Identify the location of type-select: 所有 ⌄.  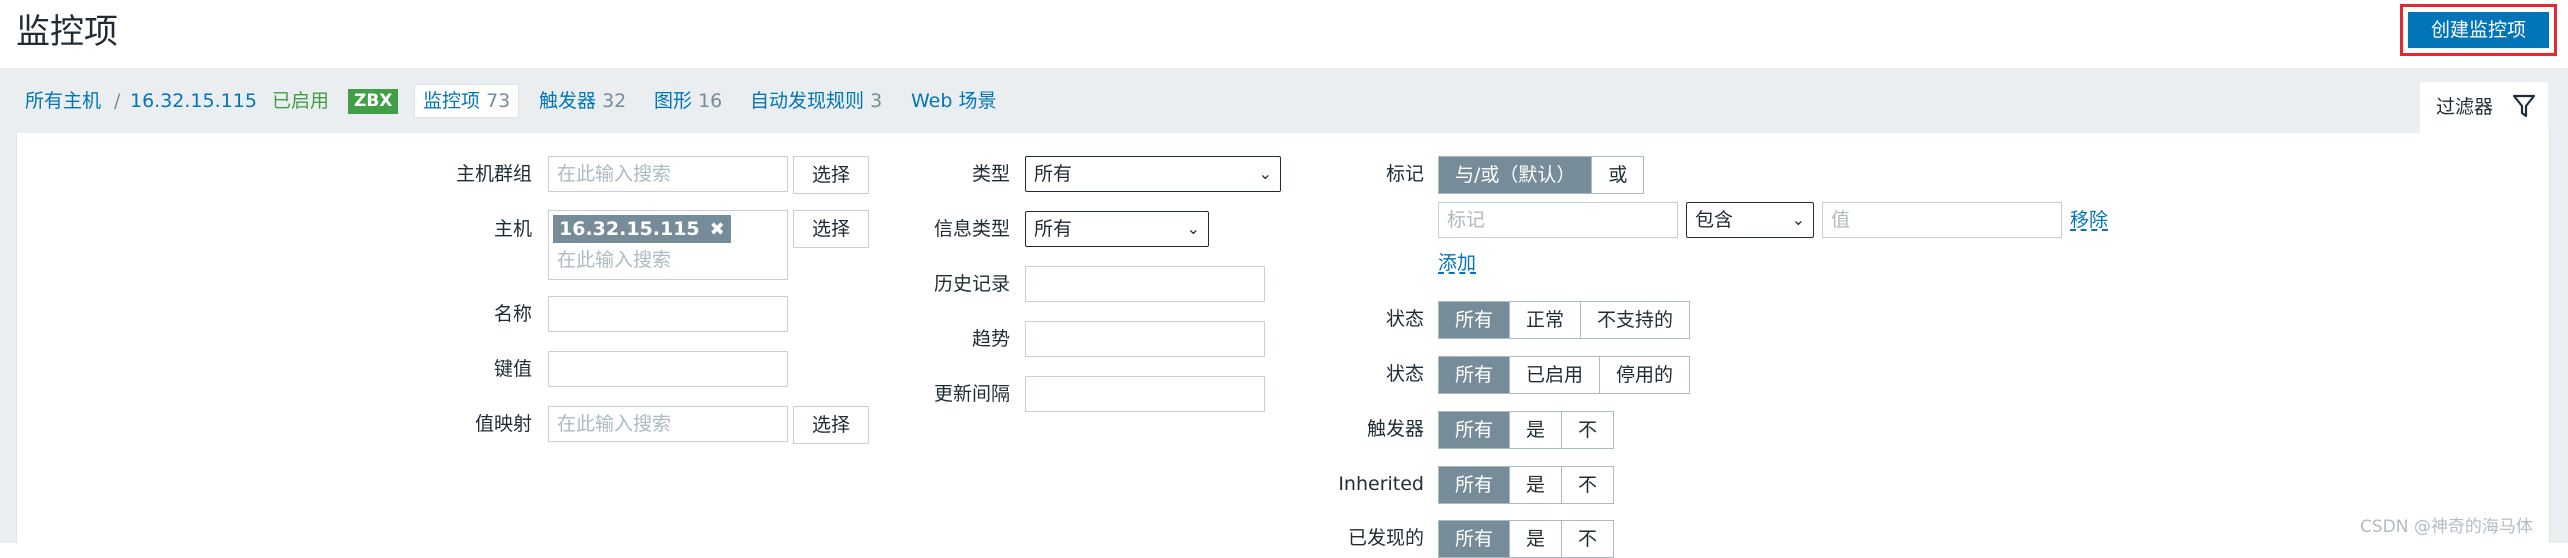
(1153, 174).